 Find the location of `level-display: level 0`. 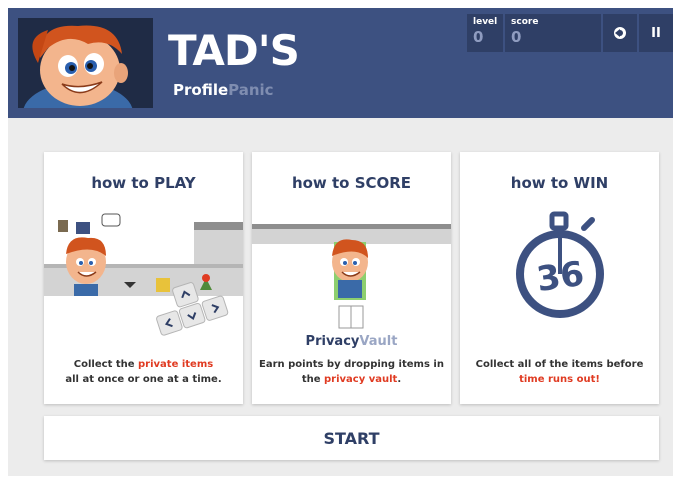

level-display: level 0 is located at coordinates (485, 33).